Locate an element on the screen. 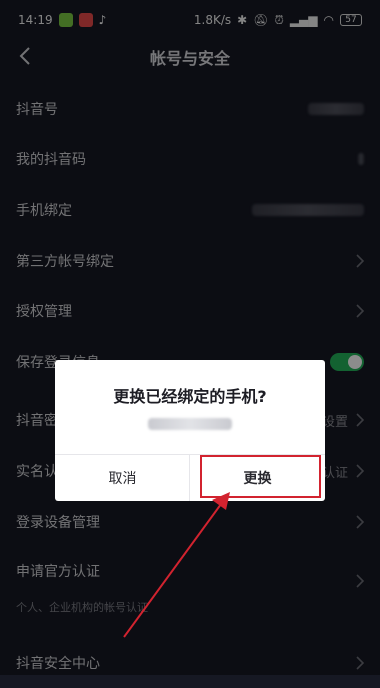 Image resolution: width=380 pixels, height=688 pixels. highlight-box is located at coordinates (260, 476).